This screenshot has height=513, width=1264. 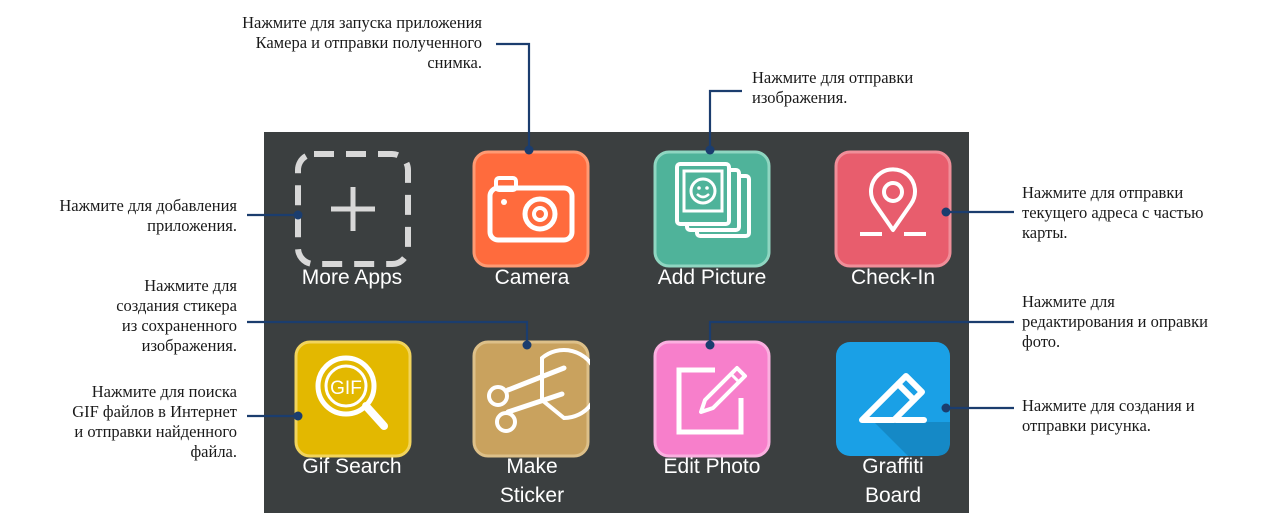 What do you see at coordinates (532, 481) in the screenshot?
I see `make-sticker-label: Make Sticker` at bounding box center [532, 481].